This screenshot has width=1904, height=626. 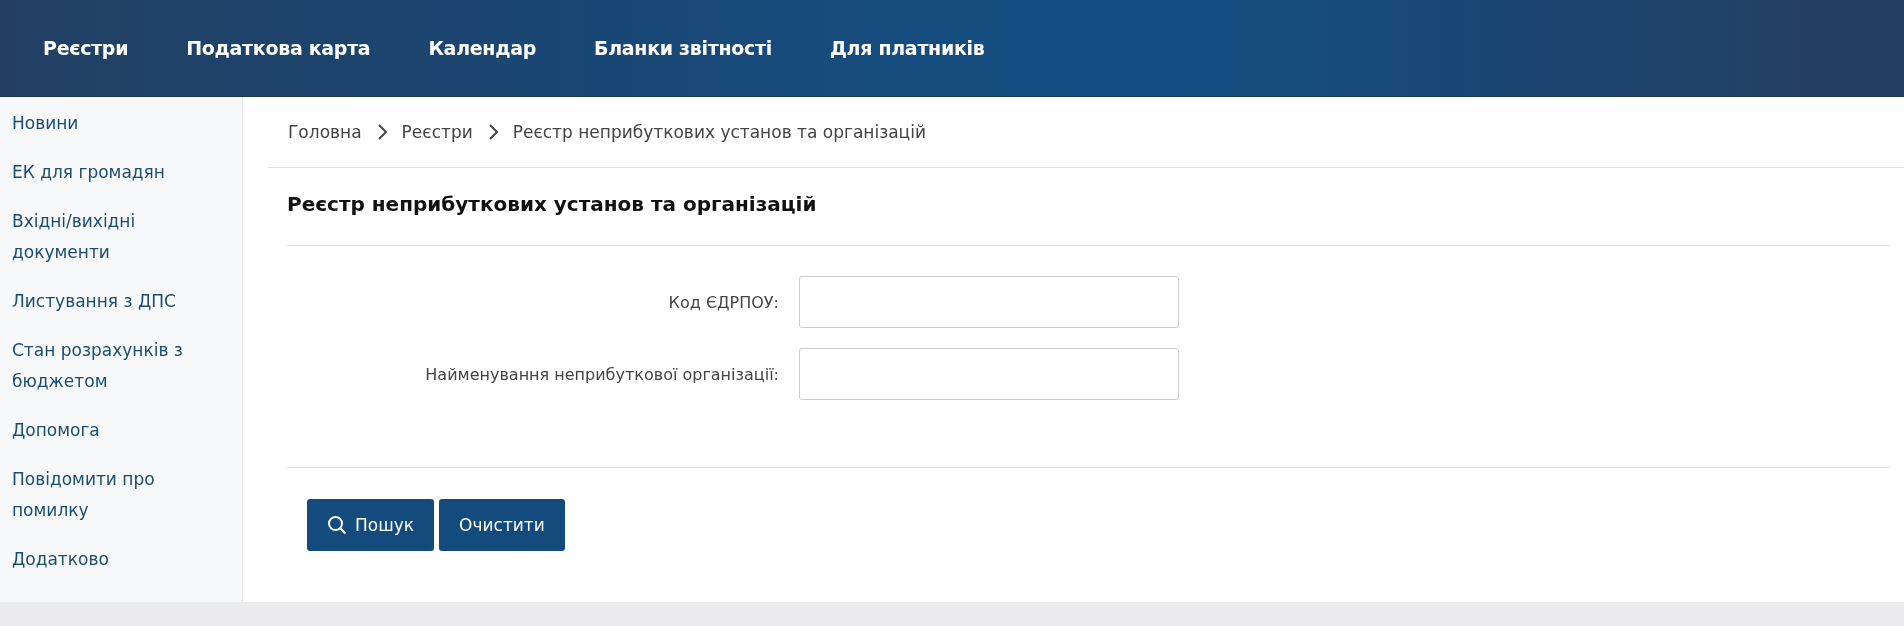 I want to click on sidebar-link: ЕК для громадян, so click(x=112, y=172).